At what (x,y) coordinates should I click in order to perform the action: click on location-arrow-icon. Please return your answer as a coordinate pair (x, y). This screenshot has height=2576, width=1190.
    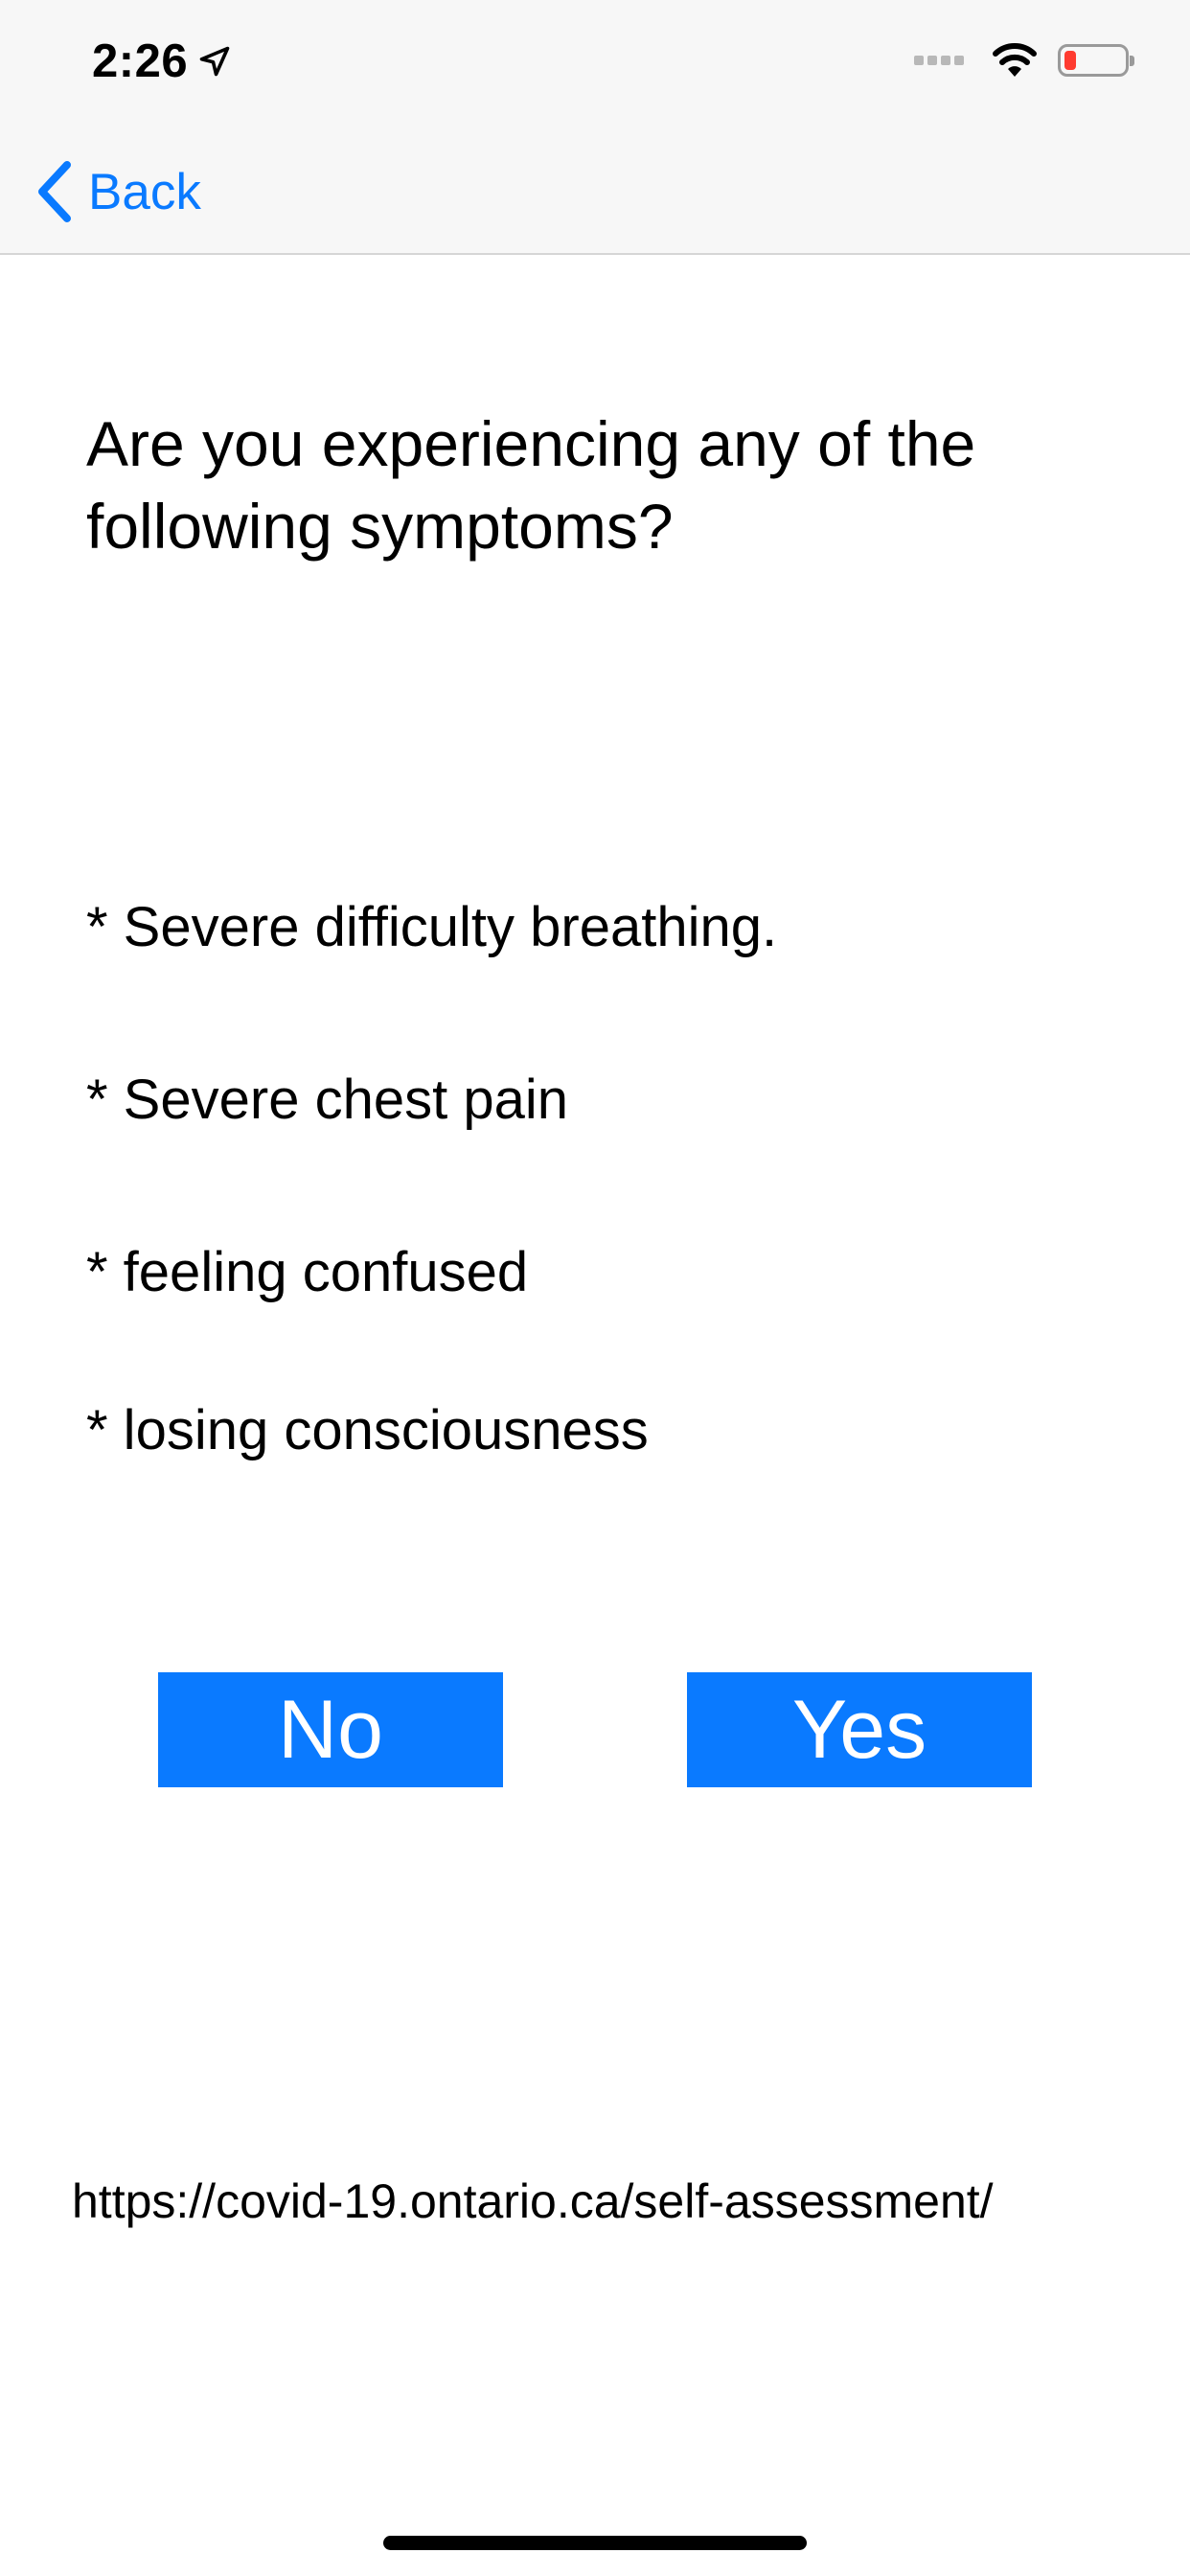
    Looking at the image, I should click on (214, 62).